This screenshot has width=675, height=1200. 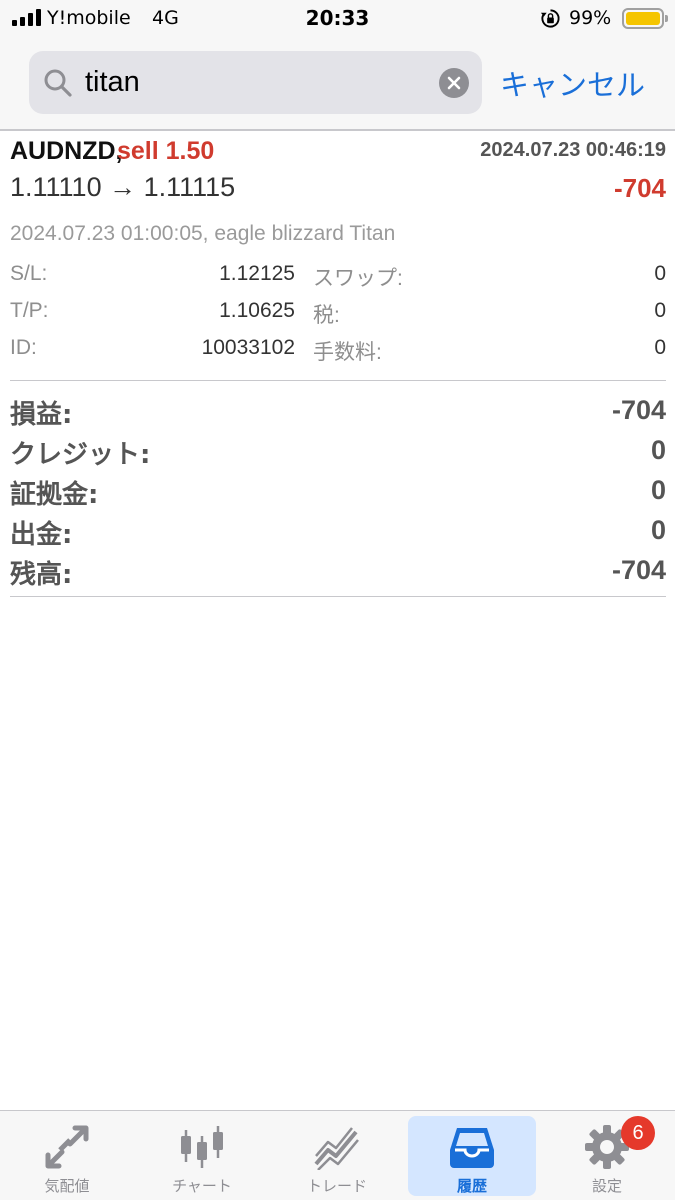 I want to click on sl-value: 1.12125, so click(x=257, y=273).